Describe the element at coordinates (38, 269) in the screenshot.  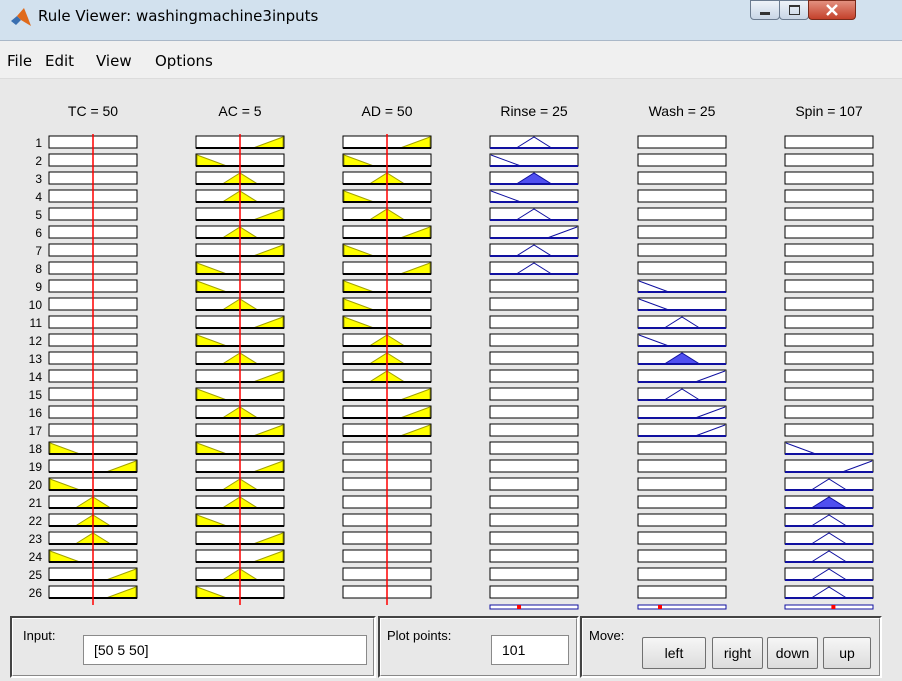
I see `rule-number-8: 8` at that location.